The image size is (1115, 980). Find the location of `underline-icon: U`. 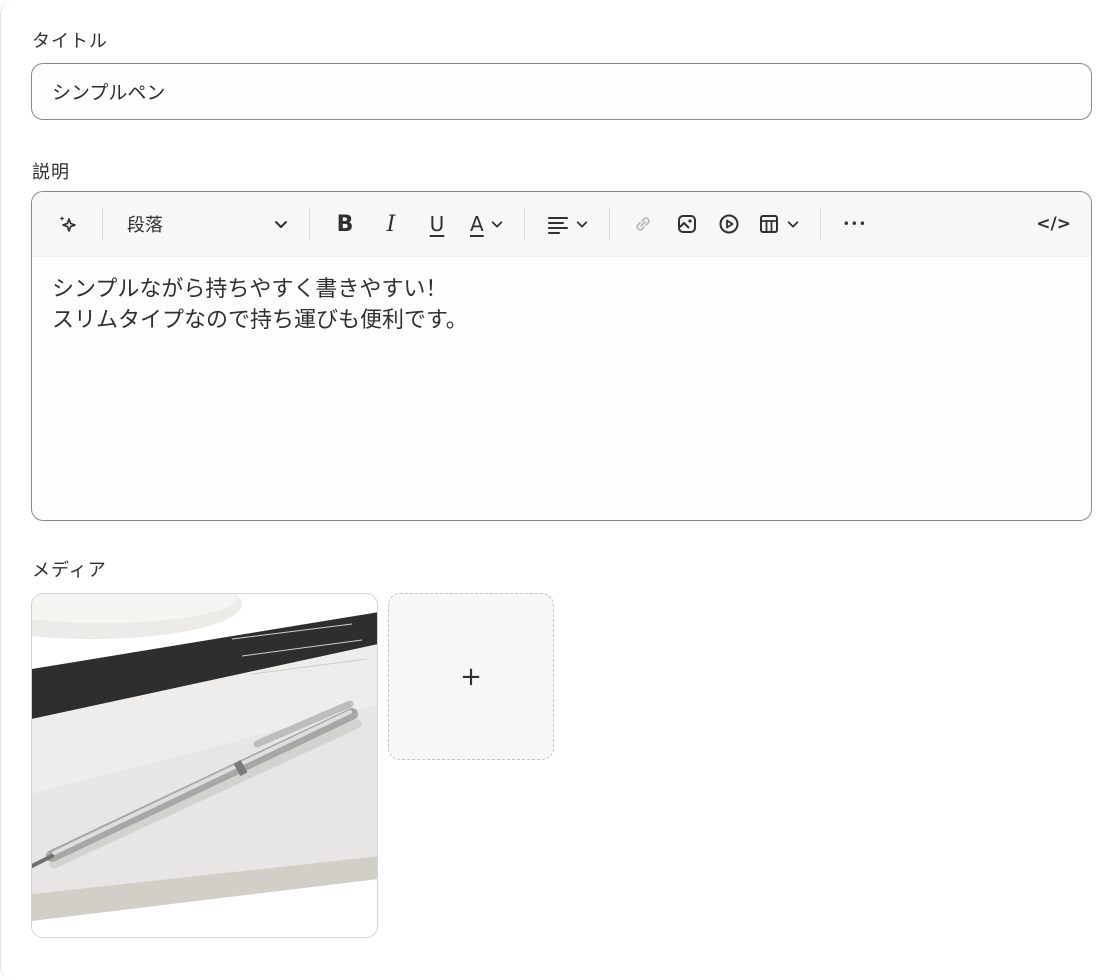

underline-icon: U is located at coordinates (437, 224).